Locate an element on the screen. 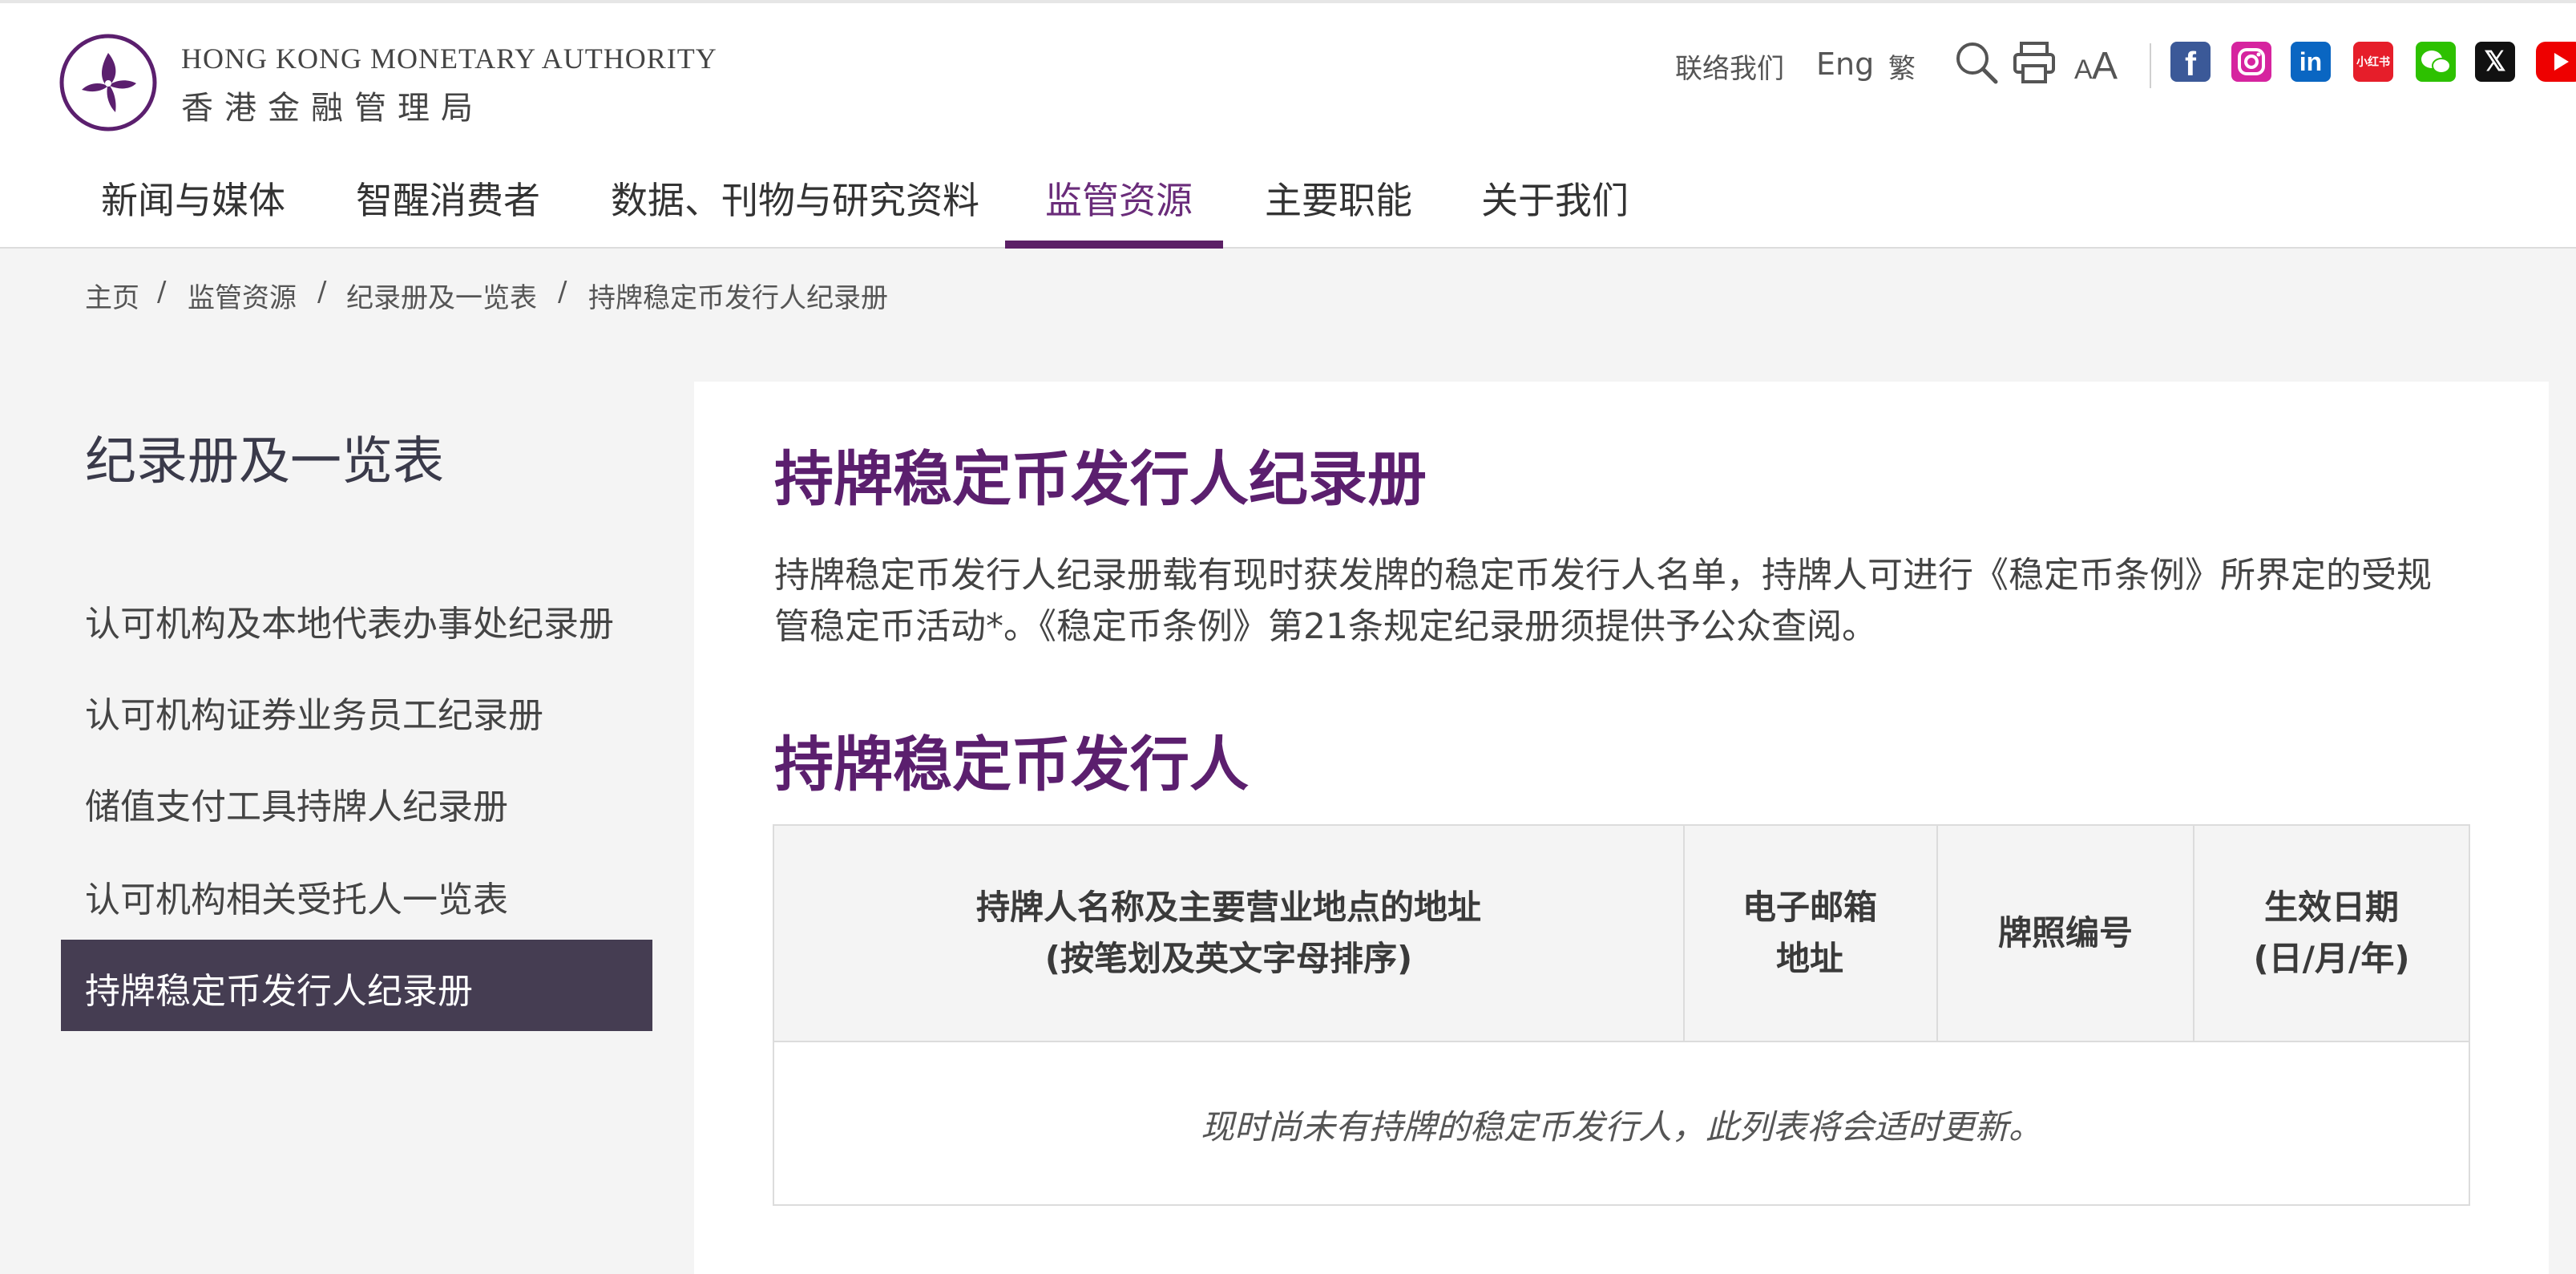 The width and height of the screenshot is (2576, 1274). nav-about-us: 关于我们 is located at coordinates (1555, 198).